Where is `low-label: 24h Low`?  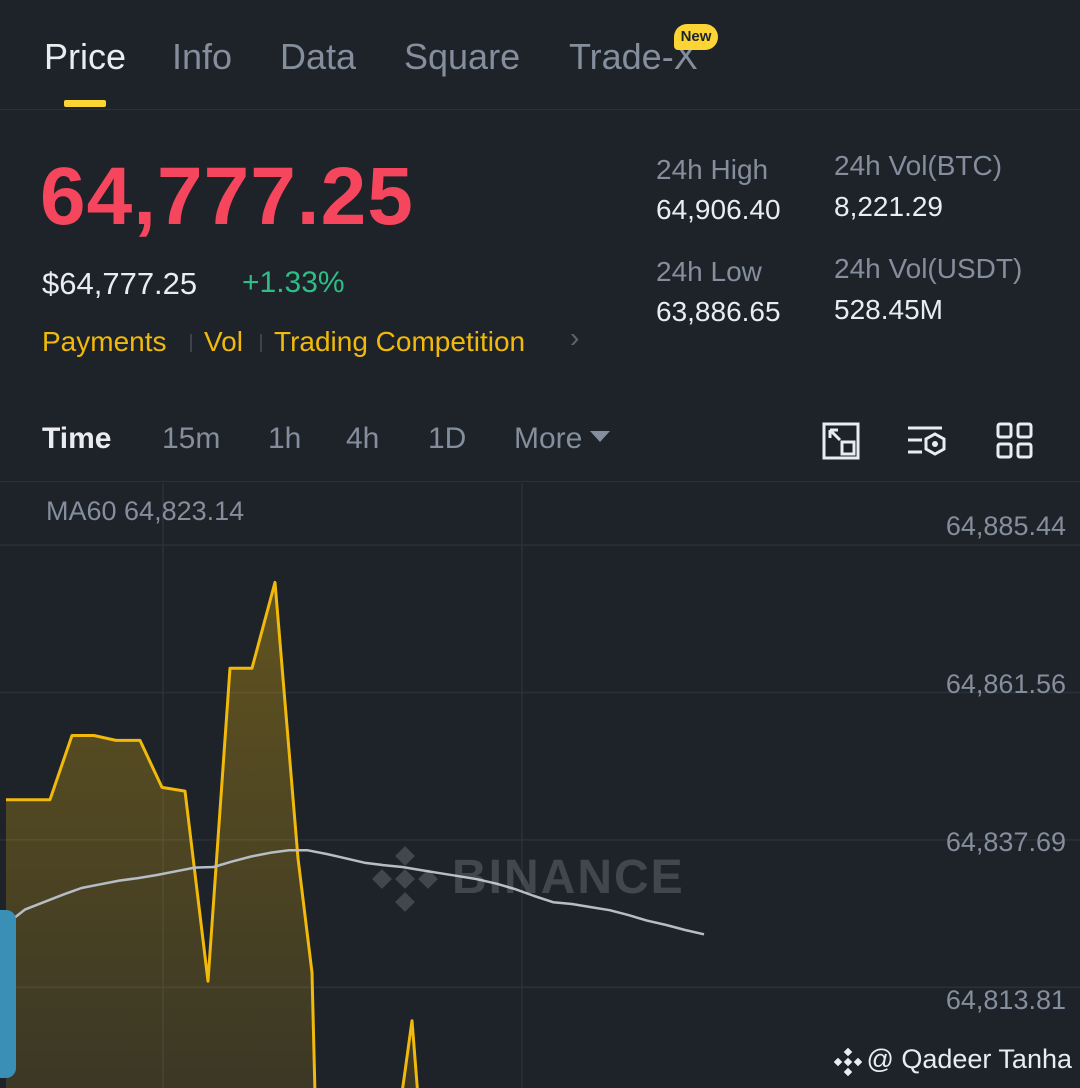
low-label: 24h Low is located at coordinates (709, 271).